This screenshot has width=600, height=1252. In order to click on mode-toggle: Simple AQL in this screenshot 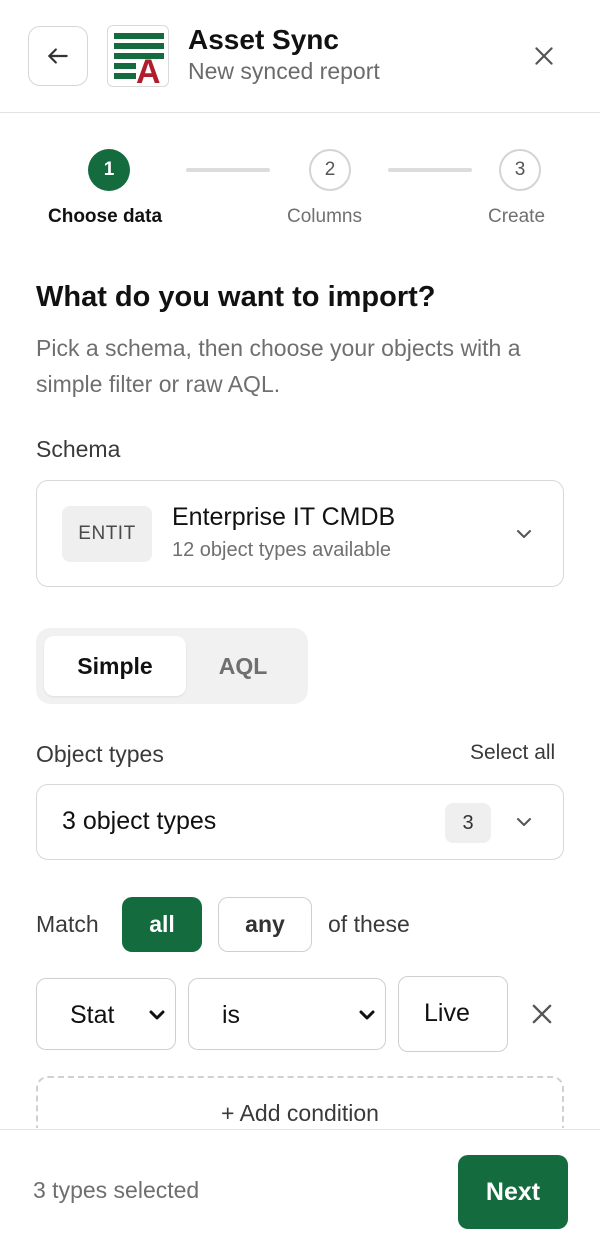, I will do `click(172, 666)`.